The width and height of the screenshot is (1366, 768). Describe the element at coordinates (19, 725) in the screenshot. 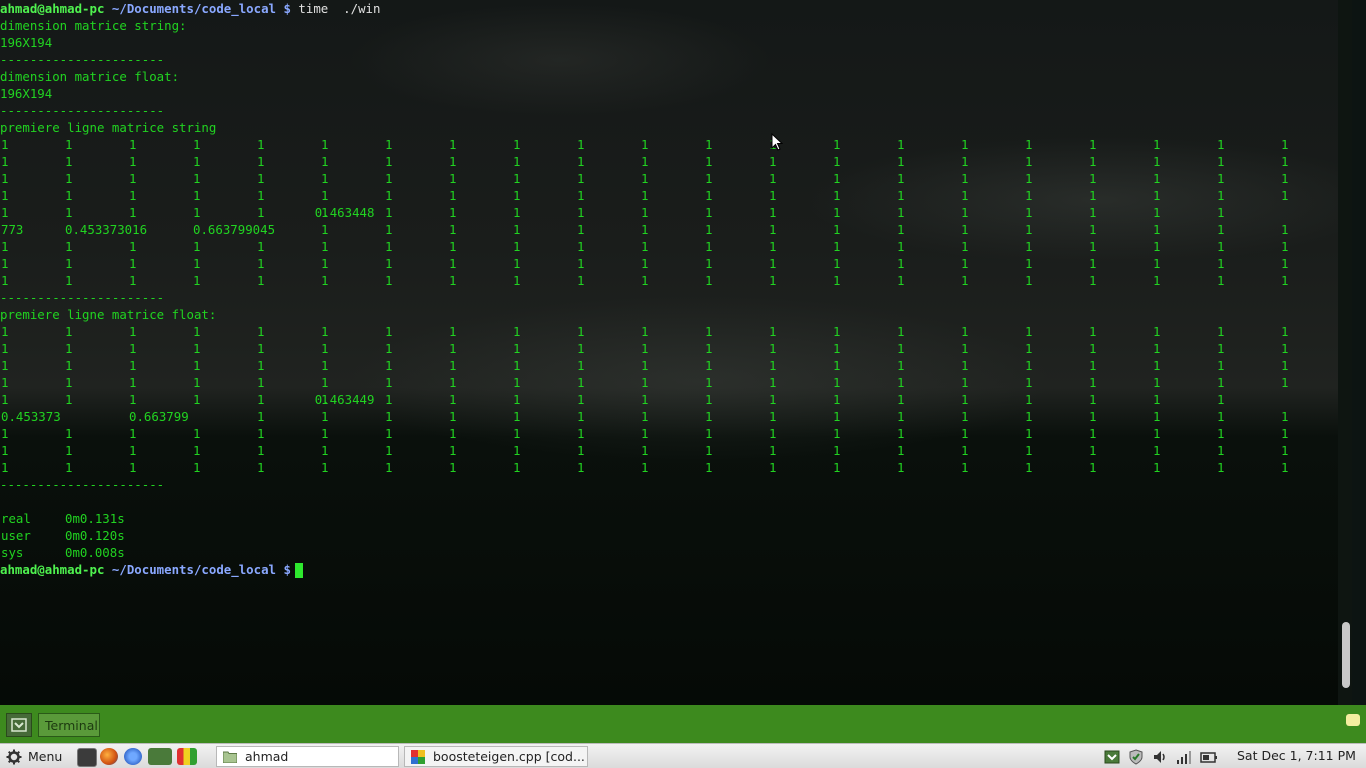

I see `show-desktop-button` at that location.